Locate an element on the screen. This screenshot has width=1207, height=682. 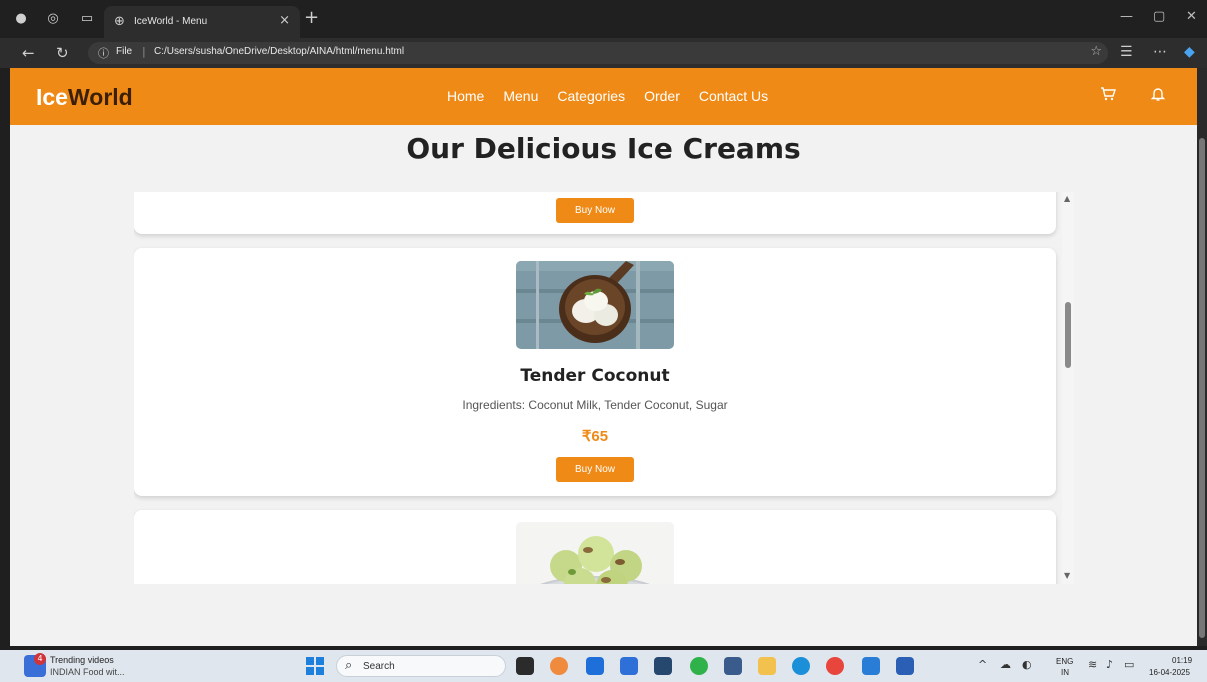
clock-time: 01:19 is located at coordinates (1182, 660).